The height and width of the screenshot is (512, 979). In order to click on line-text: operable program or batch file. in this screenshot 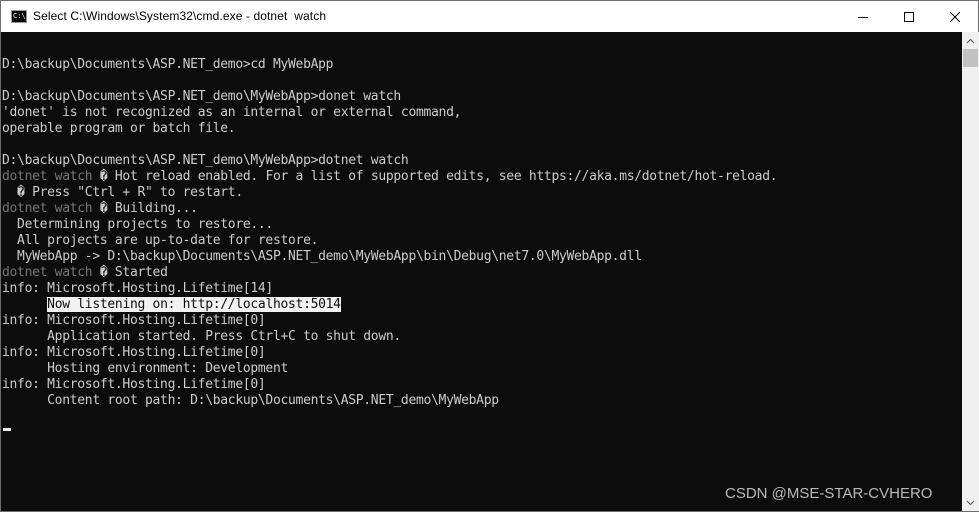, I will do `click(119, 128)`.